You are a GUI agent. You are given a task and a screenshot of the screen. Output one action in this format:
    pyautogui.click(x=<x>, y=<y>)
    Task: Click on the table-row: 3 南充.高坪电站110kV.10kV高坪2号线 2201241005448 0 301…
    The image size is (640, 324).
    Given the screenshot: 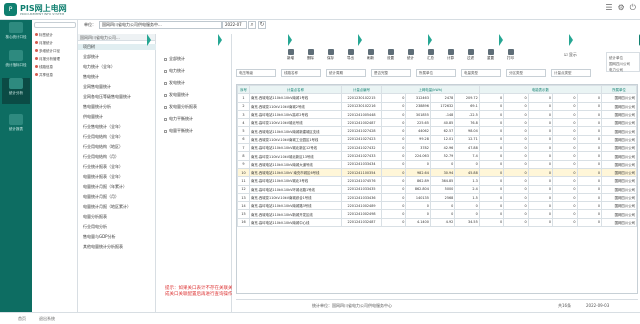 What is the action you would take?
    pyautogui.click(x=437, y=114)
    